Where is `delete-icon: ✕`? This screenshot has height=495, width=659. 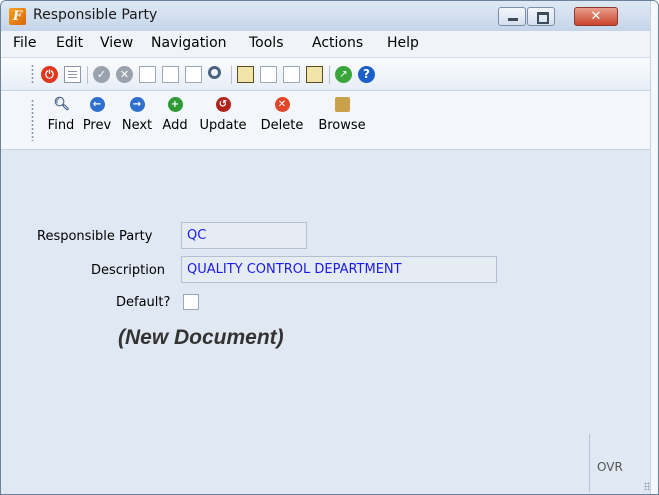
delete-icon: ✕ is located at coordinates (282, 104).